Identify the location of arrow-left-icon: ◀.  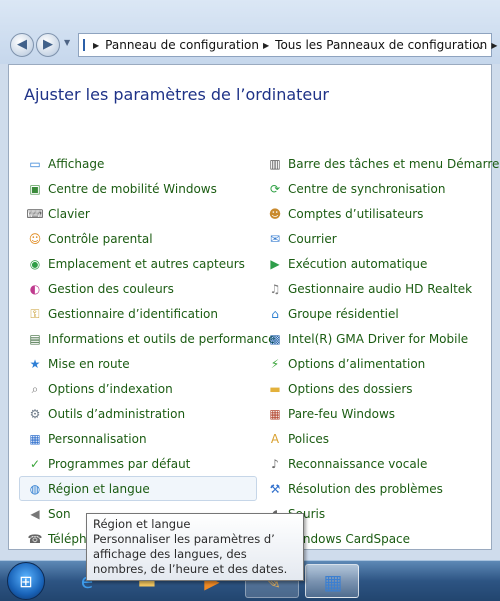
(22, 44).